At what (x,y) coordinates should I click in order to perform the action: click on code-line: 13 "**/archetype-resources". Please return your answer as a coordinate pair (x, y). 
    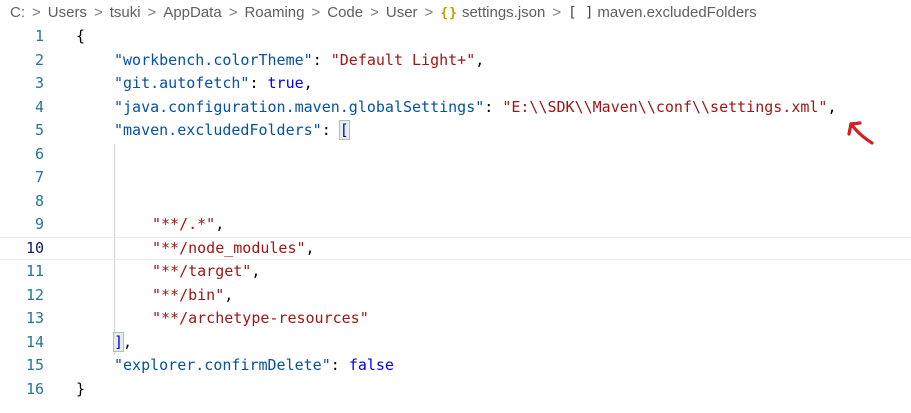
    Looking at the image, I should click on (455, 319).